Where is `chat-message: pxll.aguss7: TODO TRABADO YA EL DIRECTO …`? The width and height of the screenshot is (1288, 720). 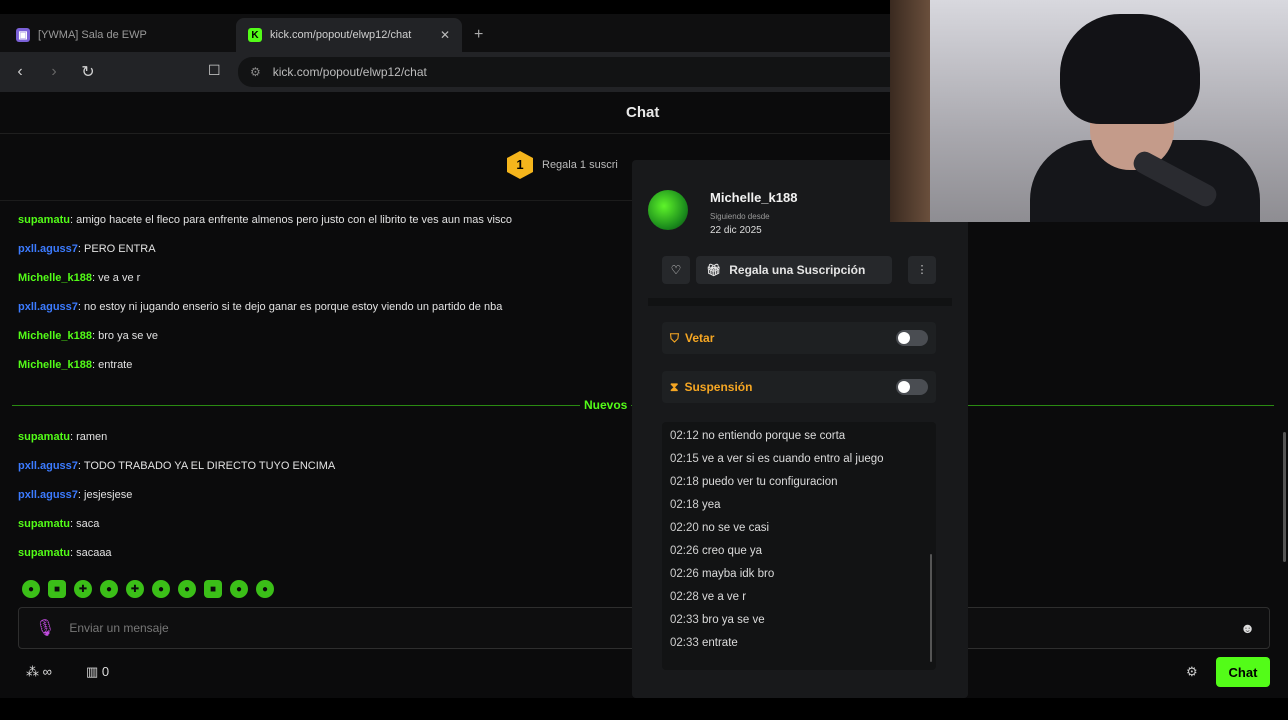
chat-message: pxll.aguss7: TODO TRABADO YA EL DIRECTO … is located at coordinates (328, 472).